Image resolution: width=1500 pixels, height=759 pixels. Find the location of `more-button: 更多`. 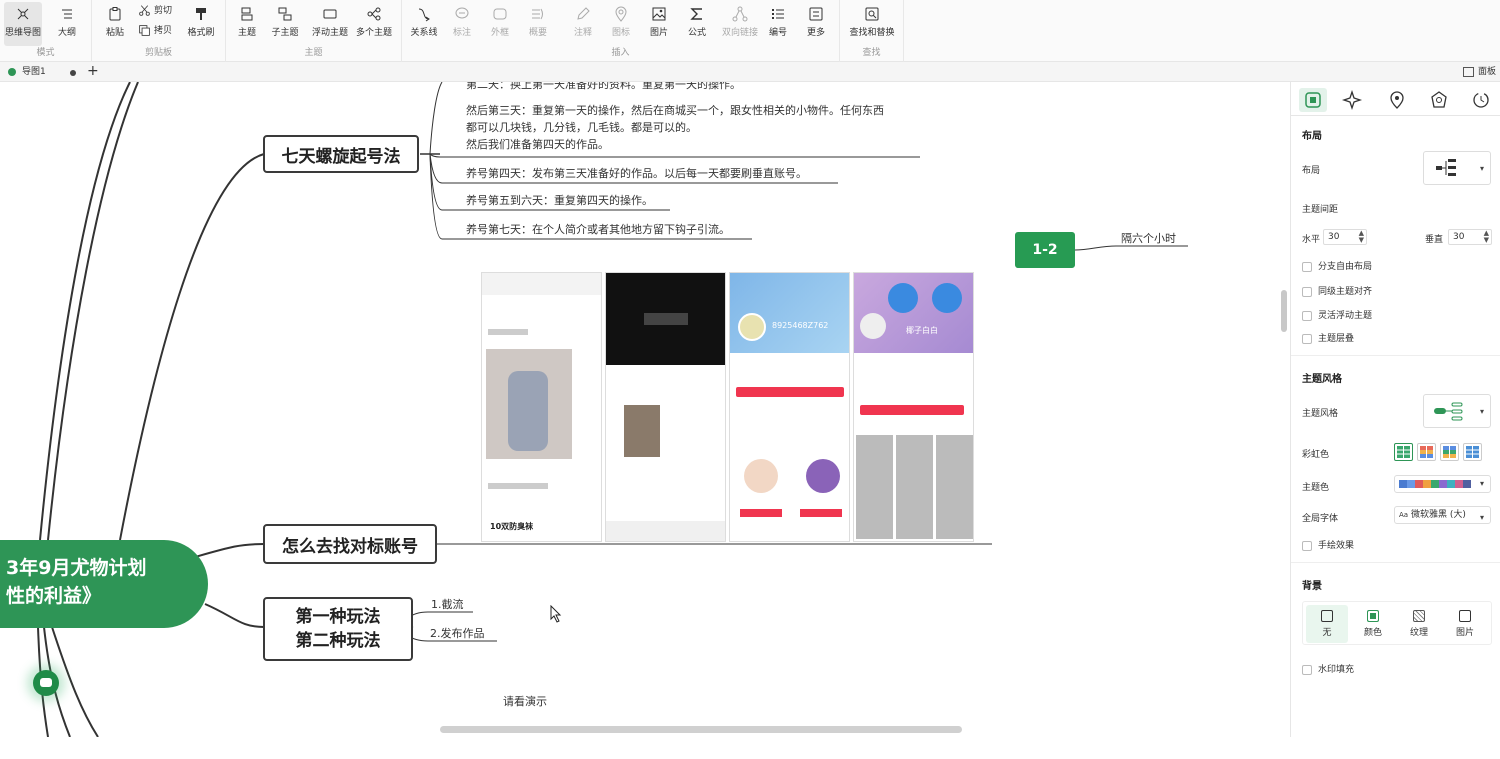

more-button: 更多 is located at coordinates (816, 24).